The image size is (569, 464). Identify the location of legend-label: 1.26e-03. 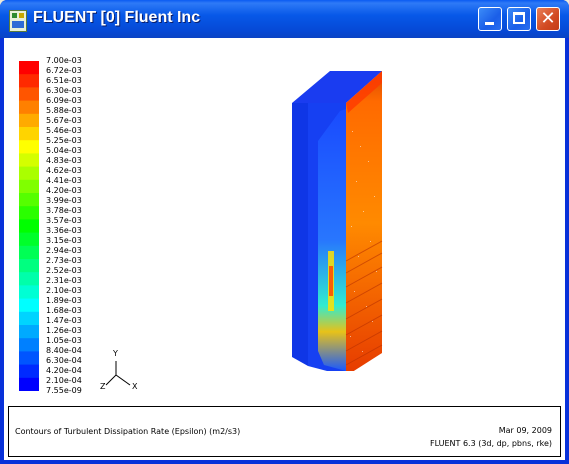
(64, 330).